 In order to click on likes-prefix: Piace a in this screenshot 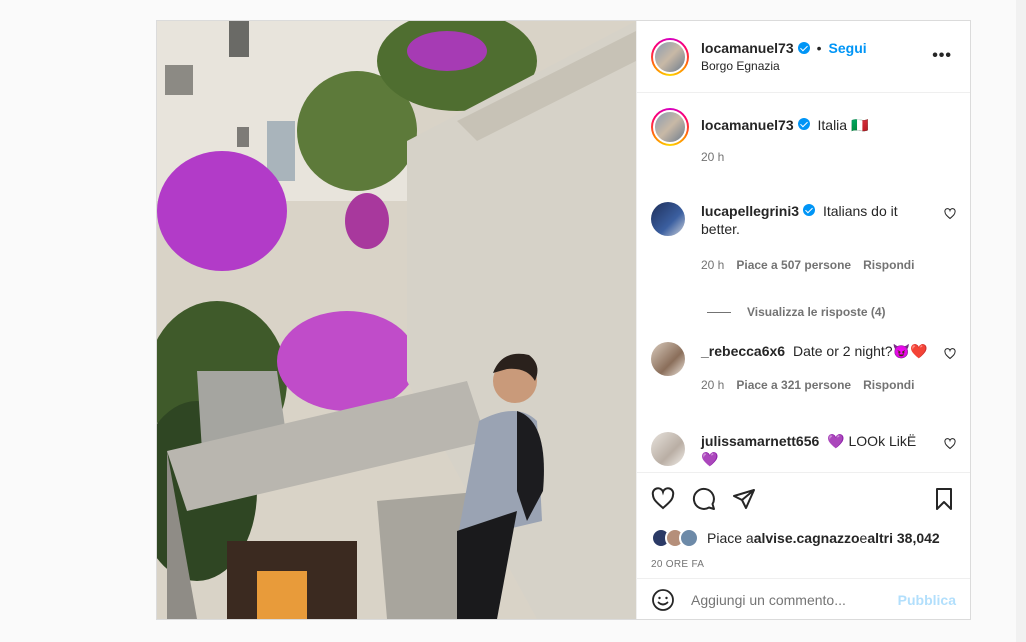, I will do `click(730, 538)`.